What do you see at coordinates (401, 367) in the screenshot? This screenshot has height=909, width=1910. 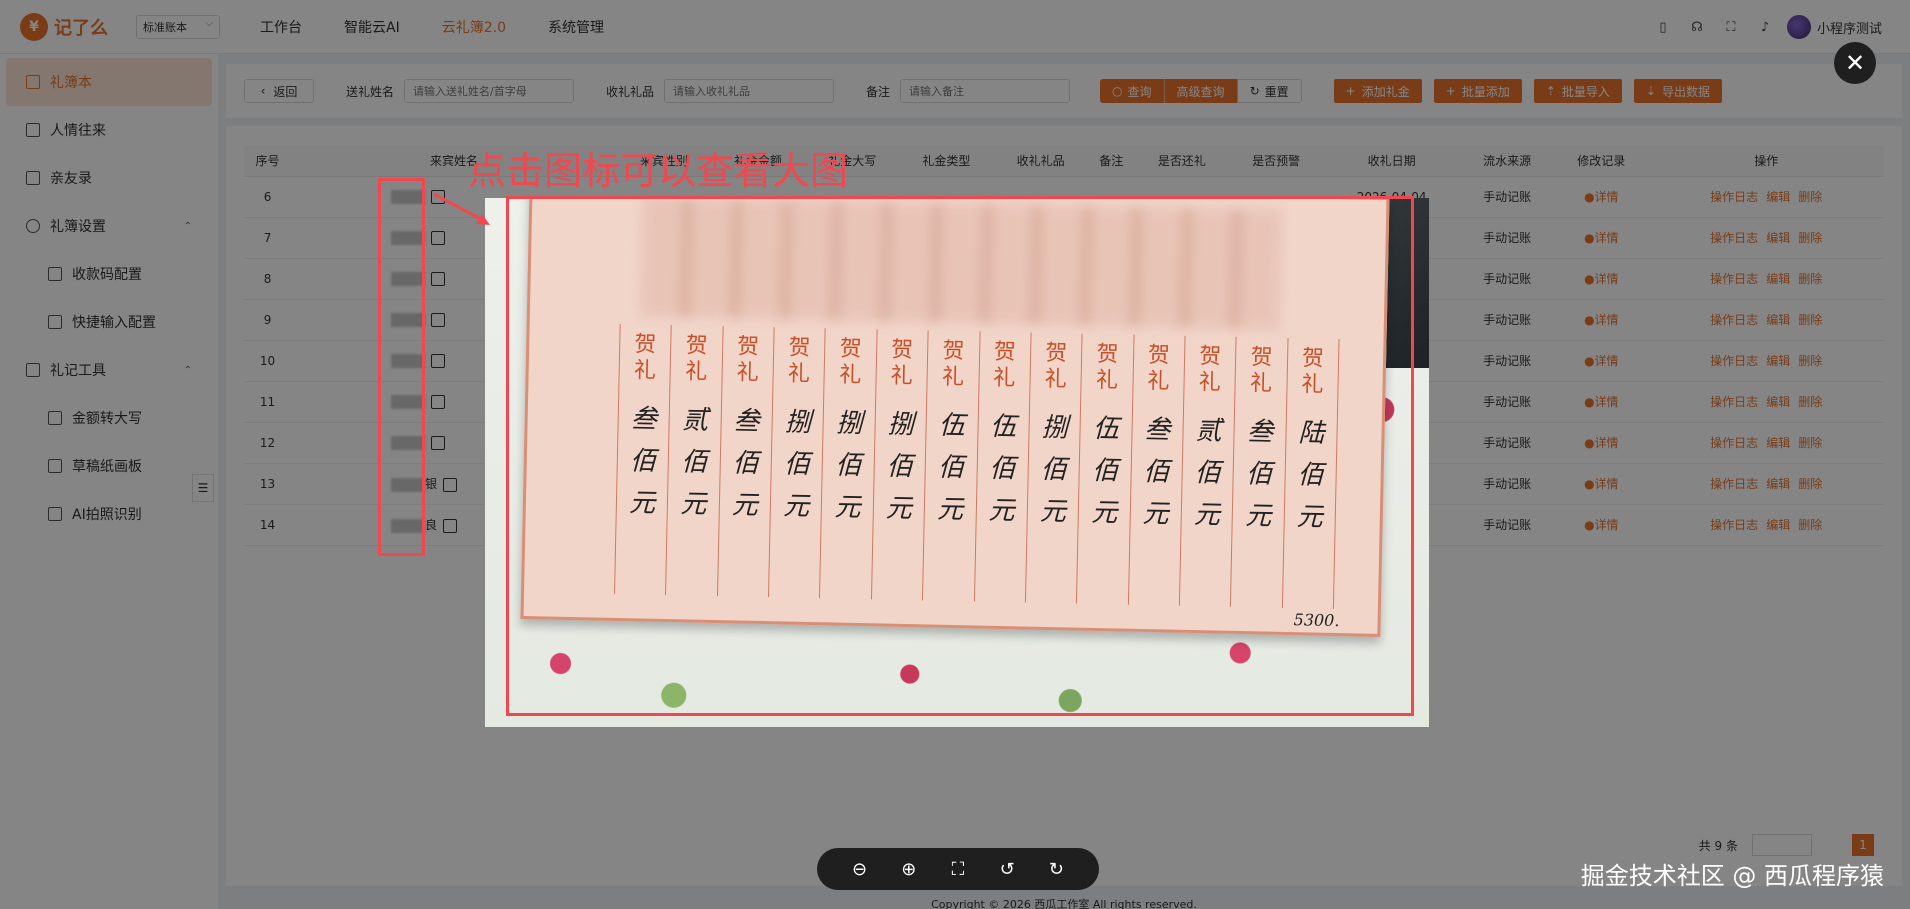 I see `annotation-icon-box` at bounding box center [401, 367].